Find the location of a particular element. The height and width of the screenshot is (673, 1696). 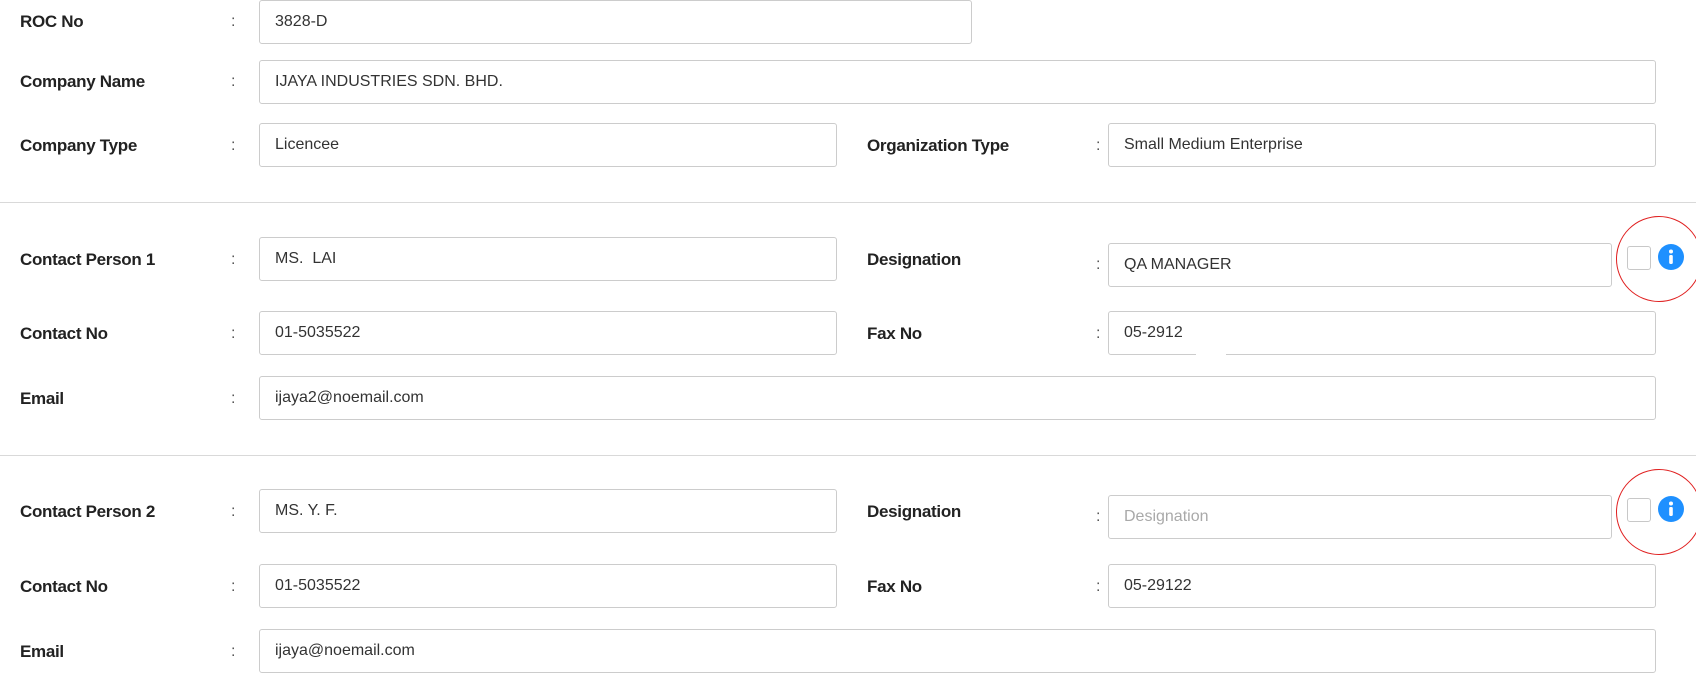

company-type-field is located at coordinates (548, 145).